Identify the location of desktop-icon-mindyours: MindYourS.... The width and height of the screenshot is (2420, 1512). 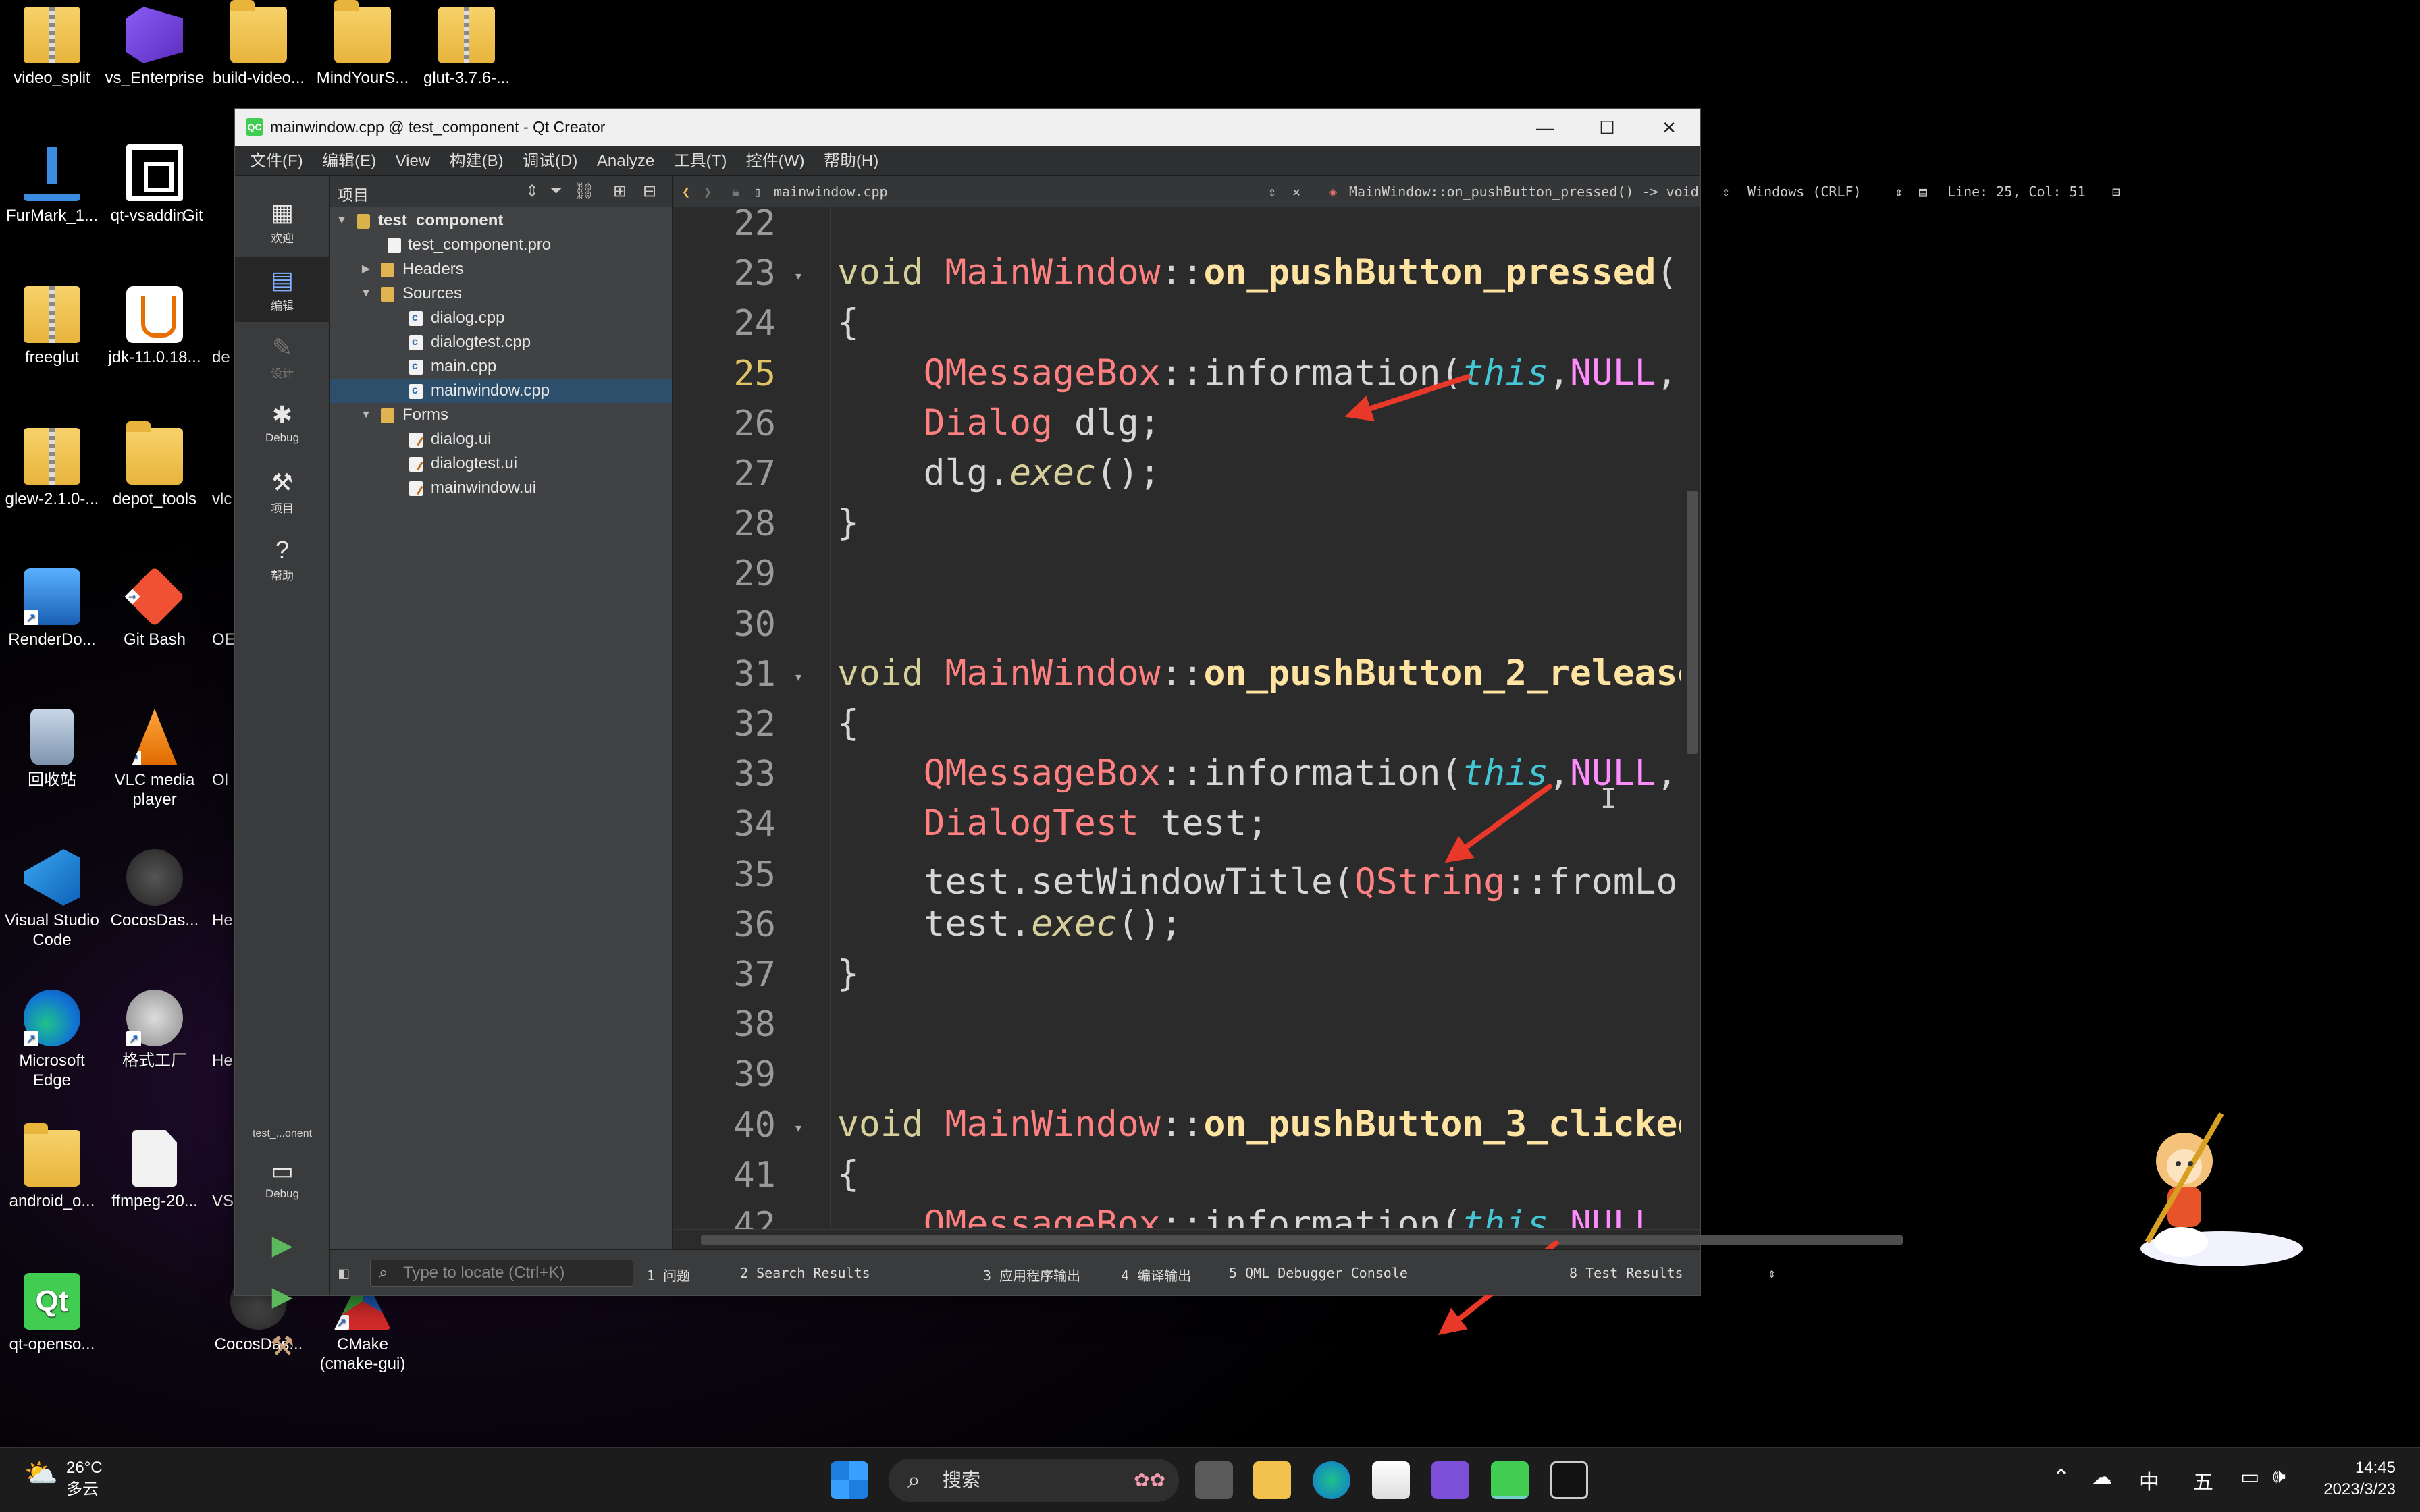
(362, 44).